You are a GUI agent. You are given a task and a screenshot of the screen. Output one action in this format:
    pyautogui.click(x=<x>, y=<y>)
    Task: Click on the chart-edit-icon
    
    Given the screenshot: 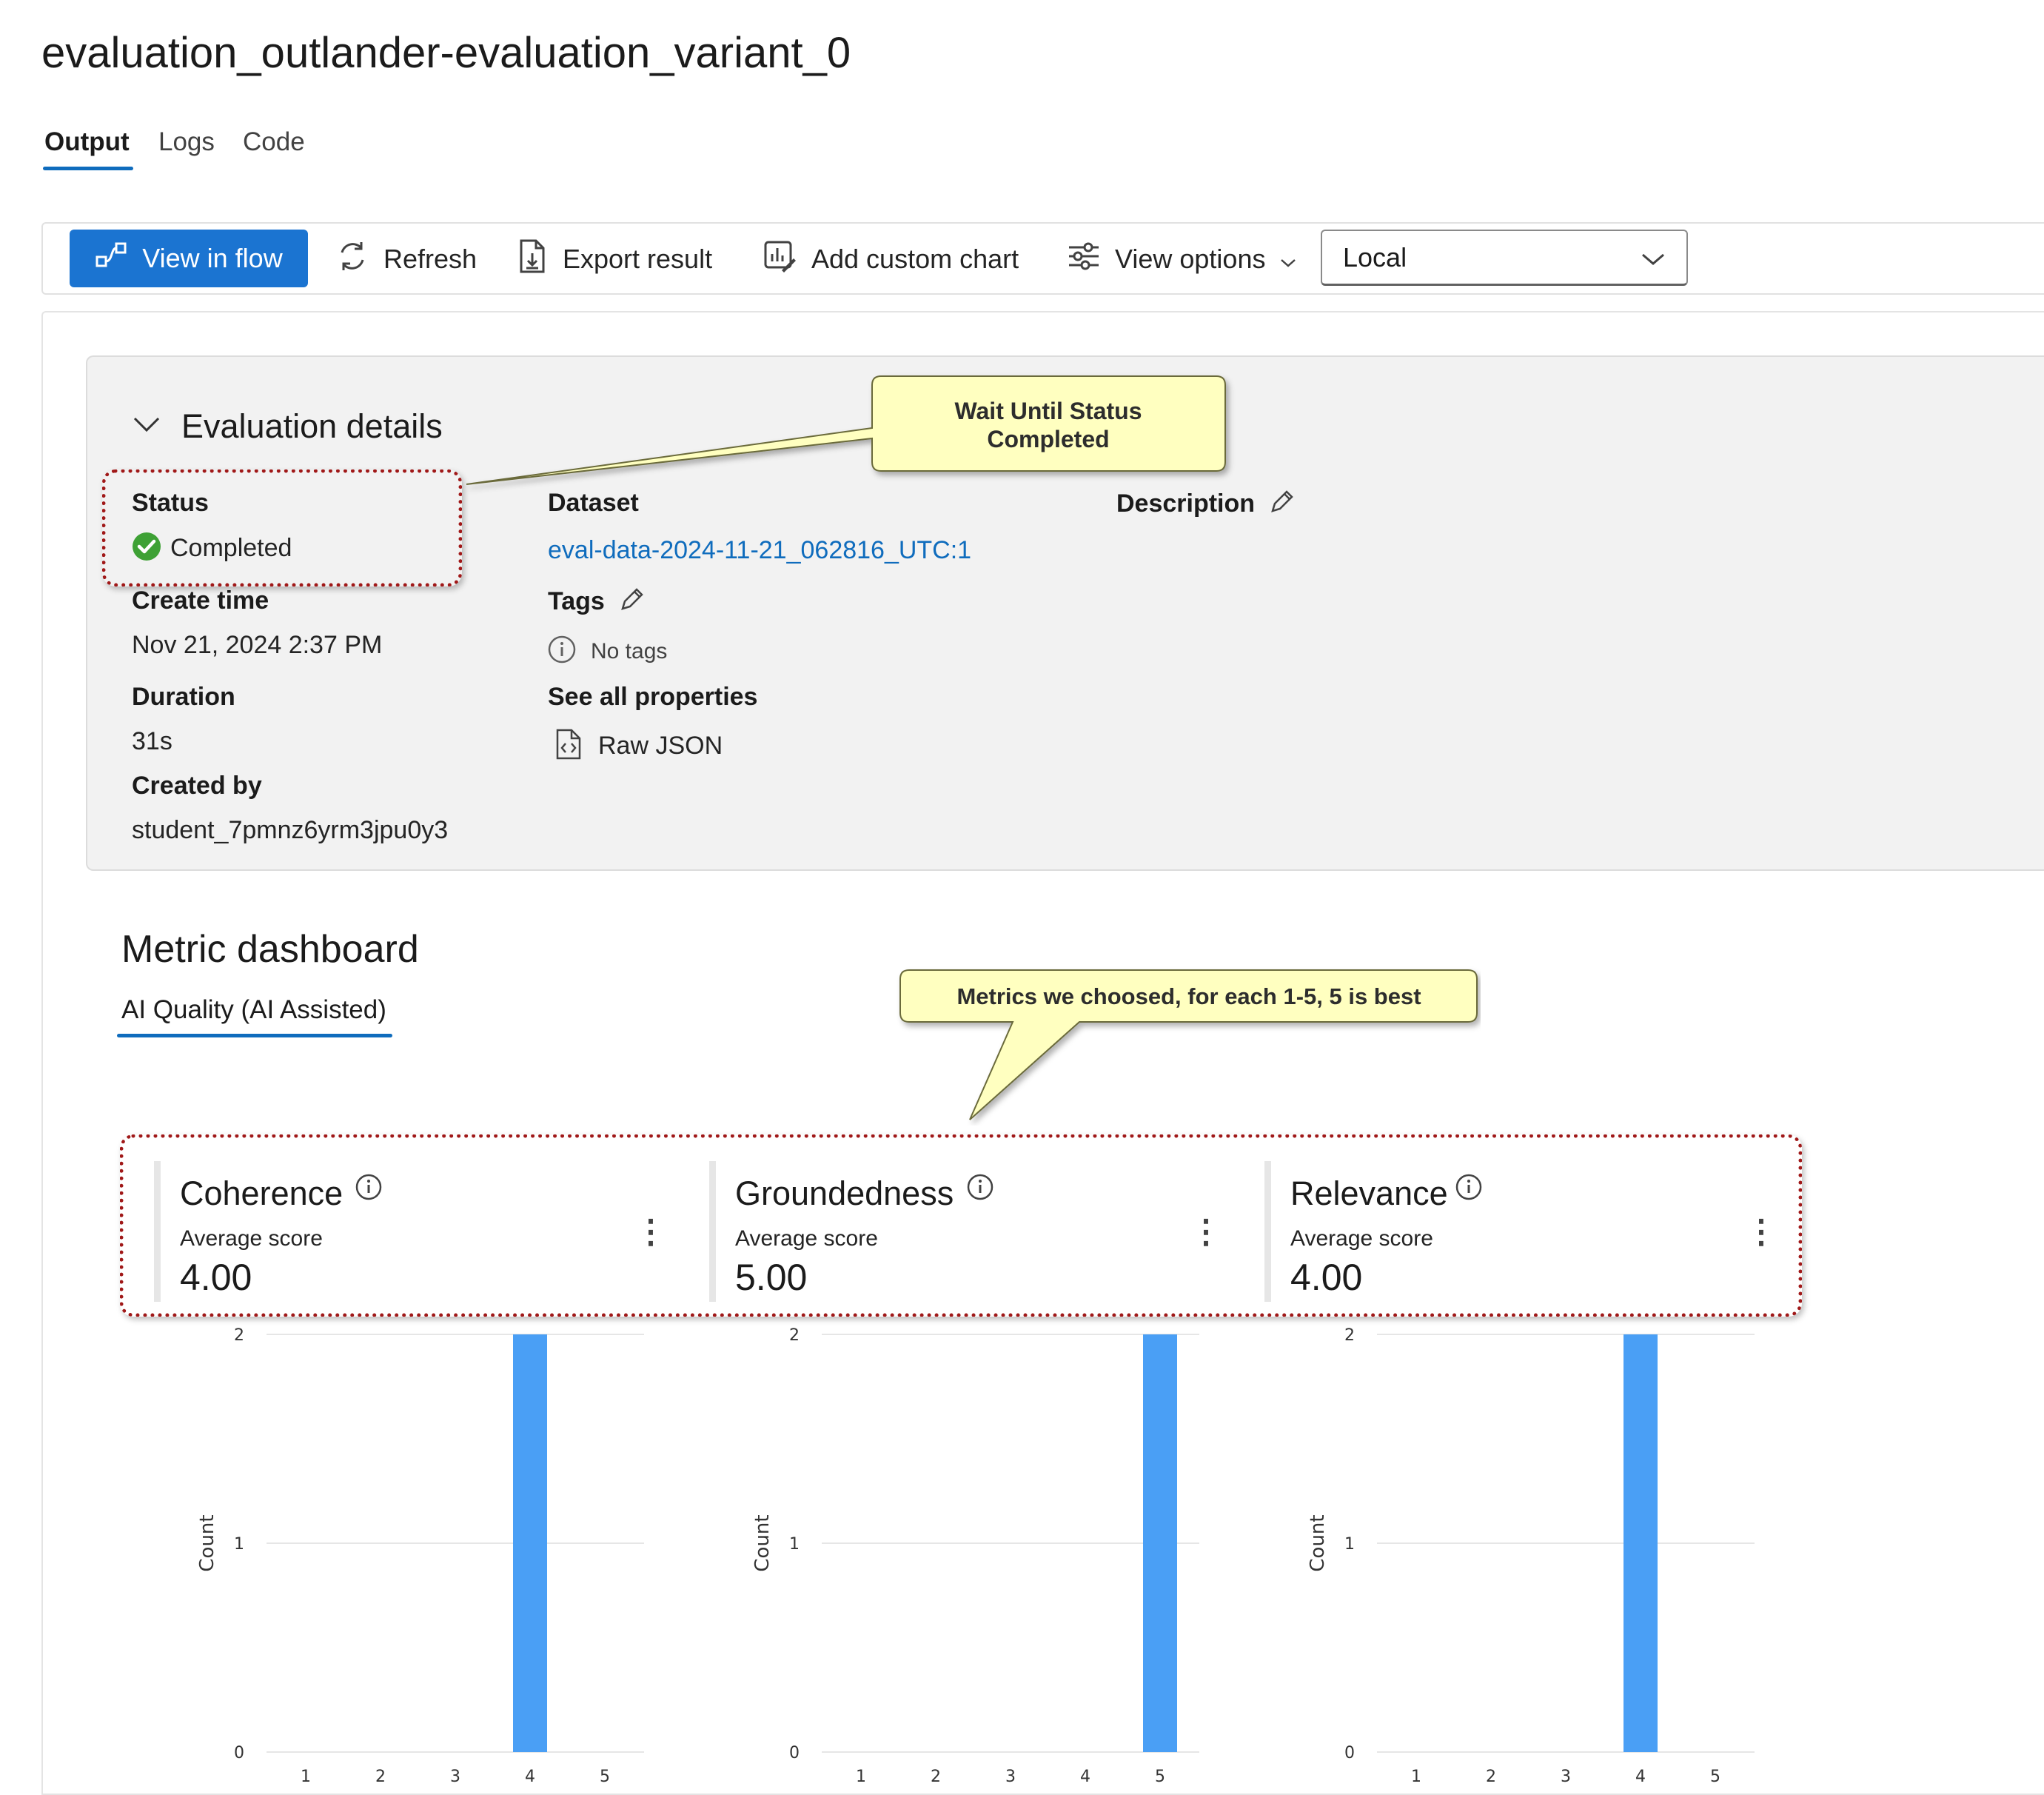 What is the action you would take?
    pyautogui.click(x=780, y=259)
    